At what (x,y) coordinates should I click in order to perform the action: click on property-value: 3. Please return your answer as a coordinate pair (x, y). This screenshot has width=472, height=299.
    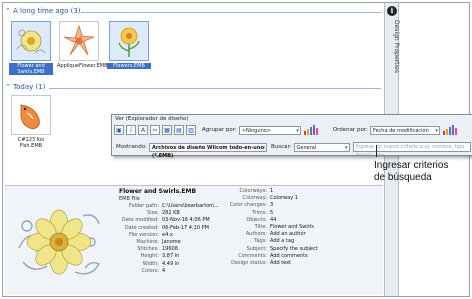
    Looking at the image, I should click on (270, 205).